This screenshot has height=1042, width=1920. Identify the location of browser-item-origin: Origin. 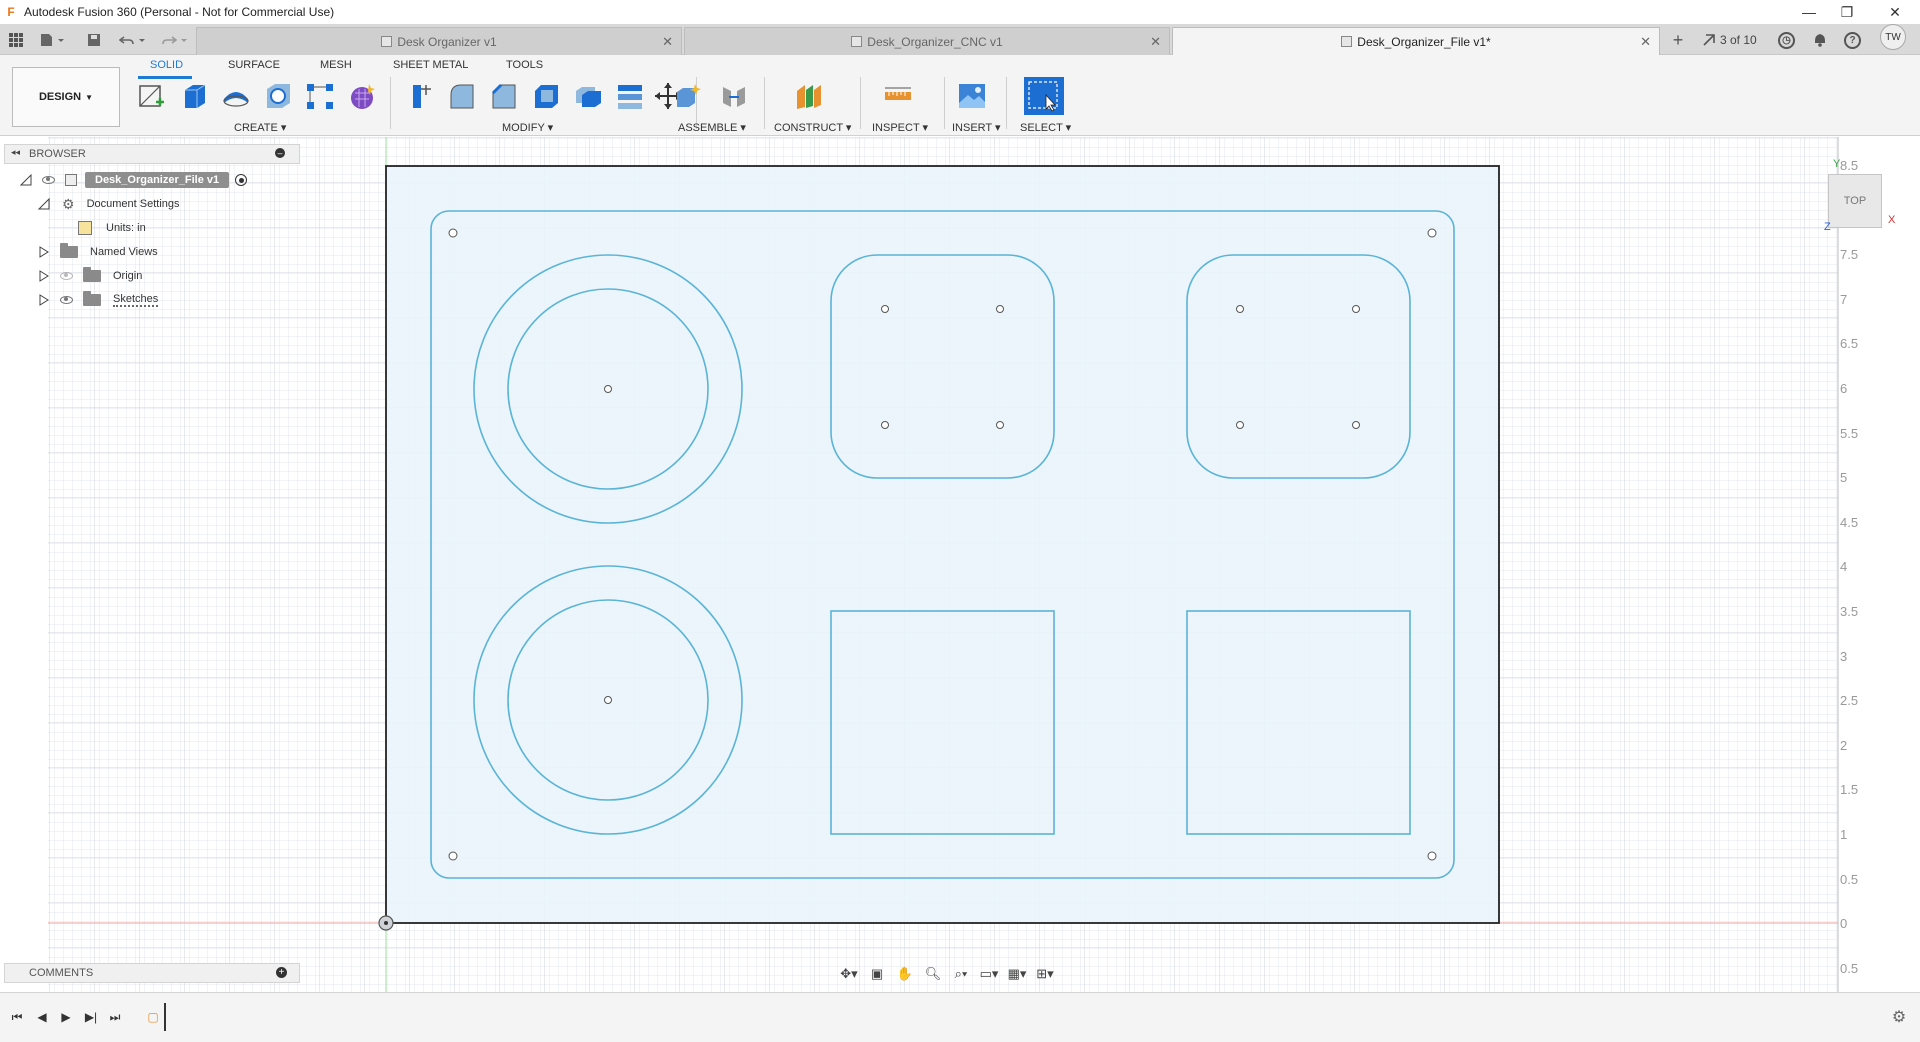
(90, 276).